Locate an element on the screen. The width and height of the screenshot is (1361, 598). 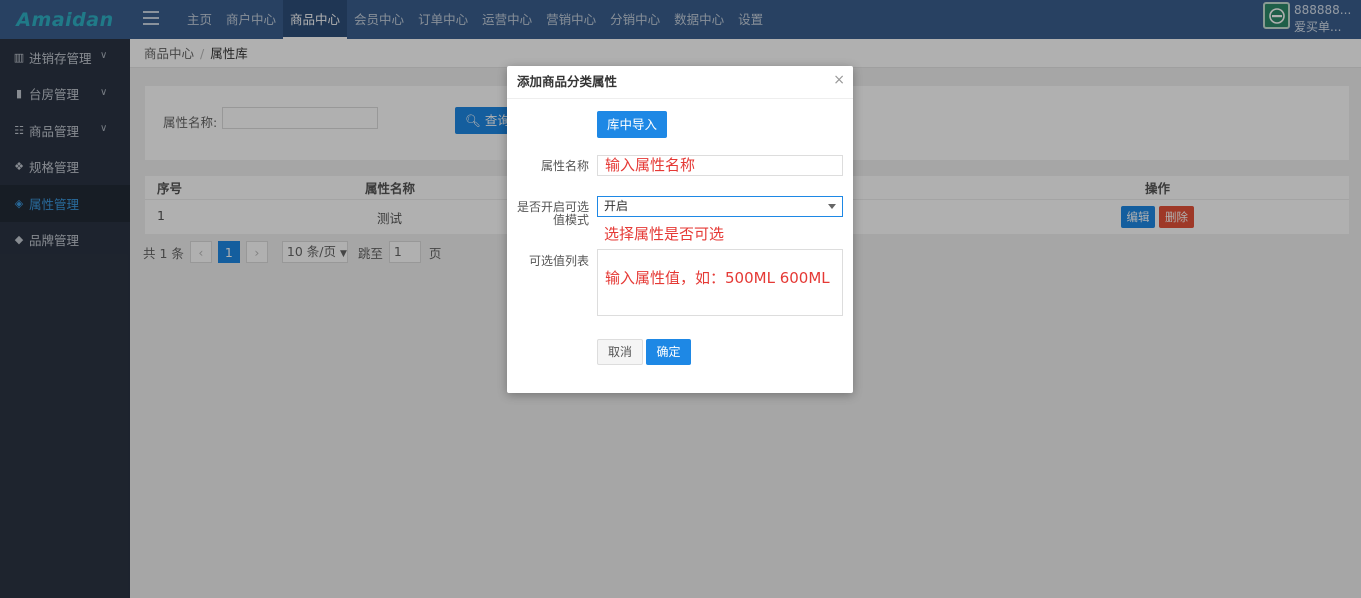
confirm-button: 确定 is located at coordinates (668, 352).